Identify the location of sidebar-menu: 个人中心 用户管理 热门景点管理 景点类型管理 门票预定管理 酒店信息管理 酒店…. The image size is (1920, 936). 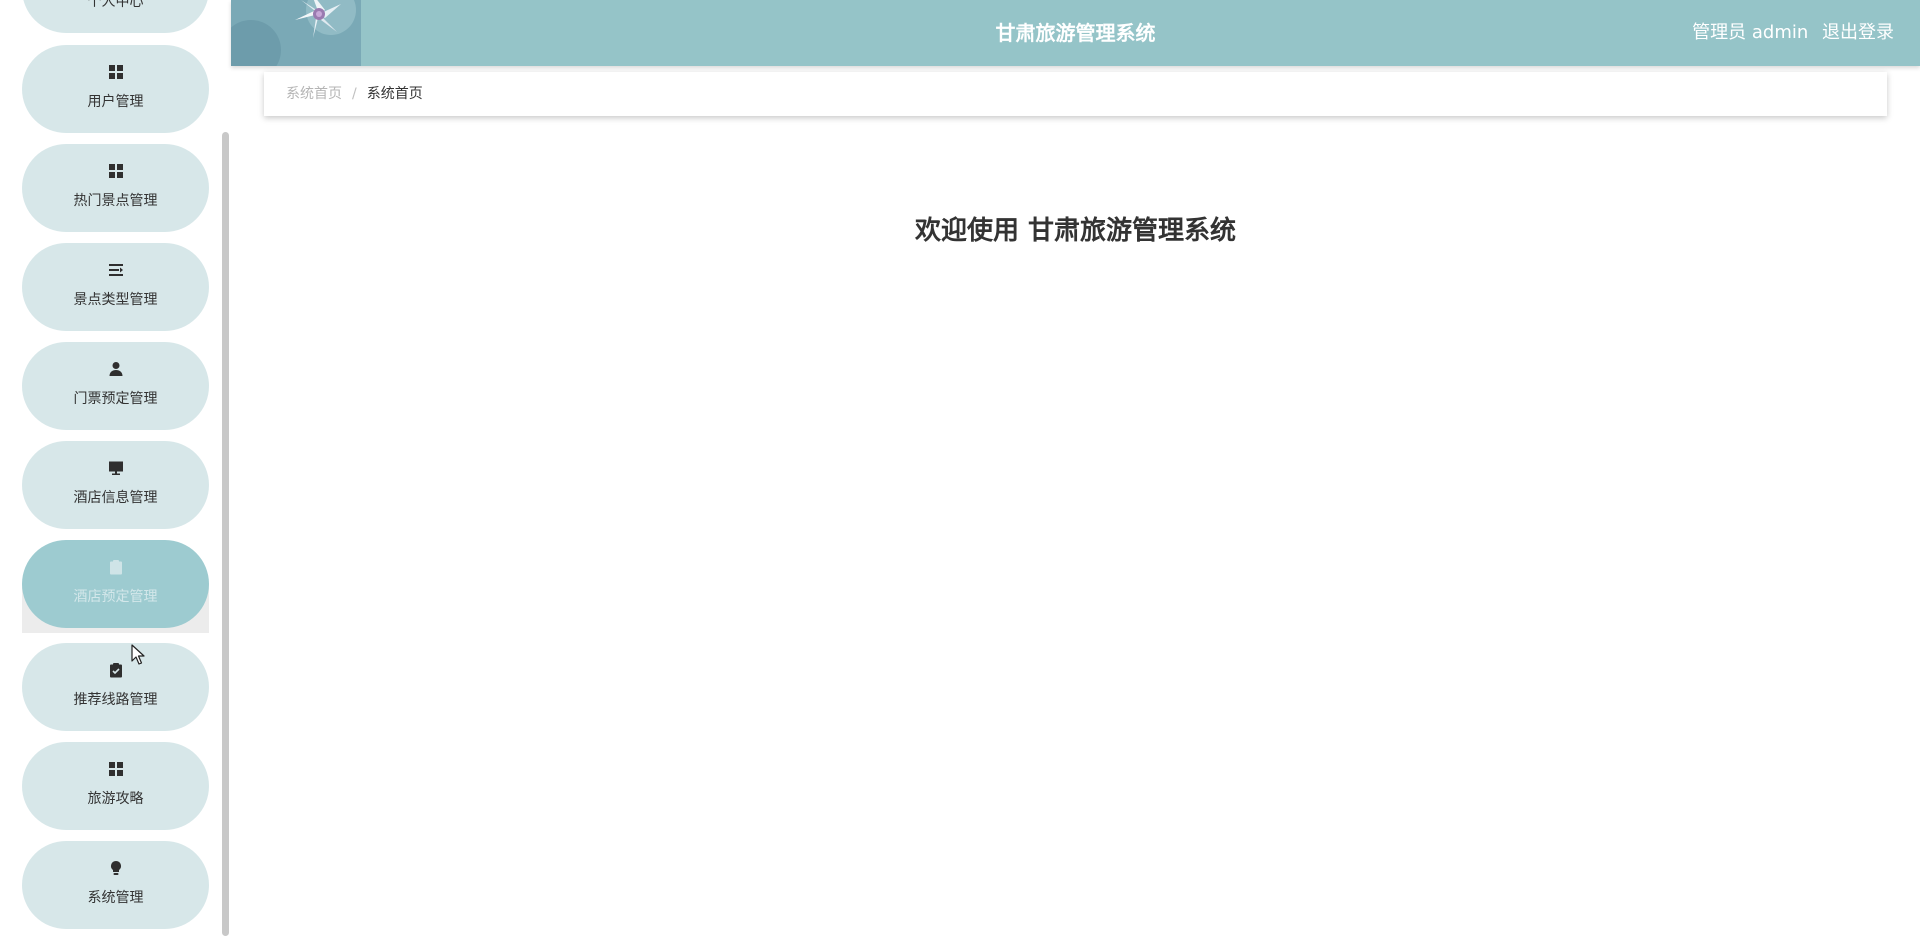
(115, 468).